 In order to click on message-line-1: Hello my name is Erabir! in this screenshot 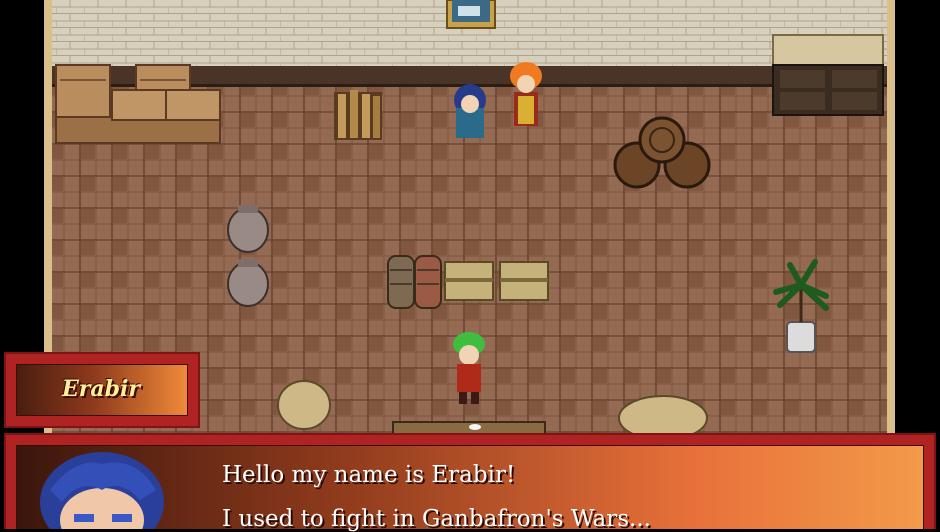, I will do `click(369, 475)`.